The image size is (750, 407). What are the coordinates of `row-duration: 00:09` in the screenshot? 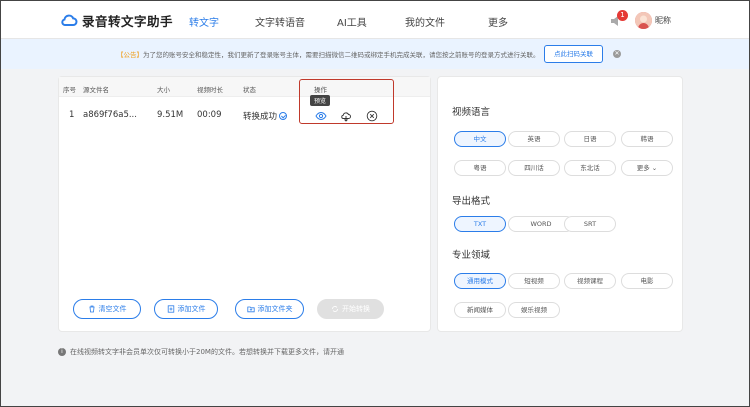 It's located at (209, 115).